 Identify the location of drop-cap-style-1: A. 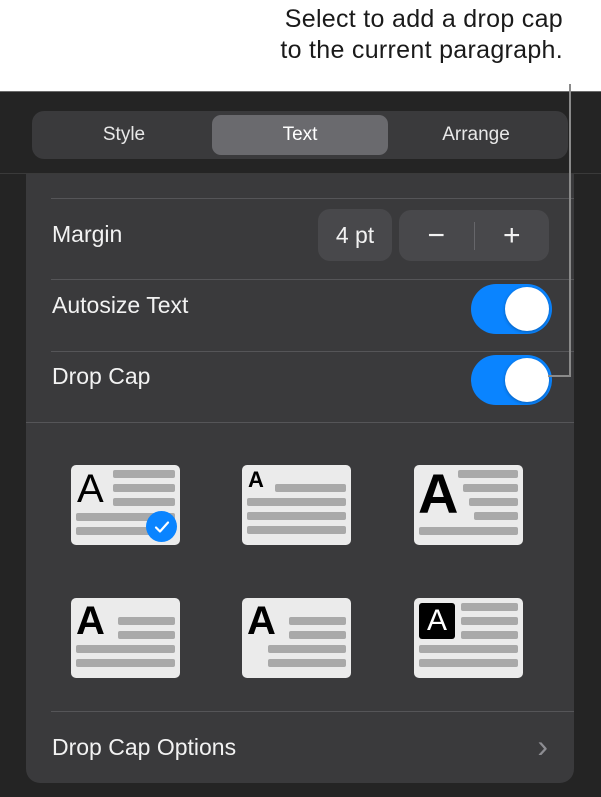
(125, 505).